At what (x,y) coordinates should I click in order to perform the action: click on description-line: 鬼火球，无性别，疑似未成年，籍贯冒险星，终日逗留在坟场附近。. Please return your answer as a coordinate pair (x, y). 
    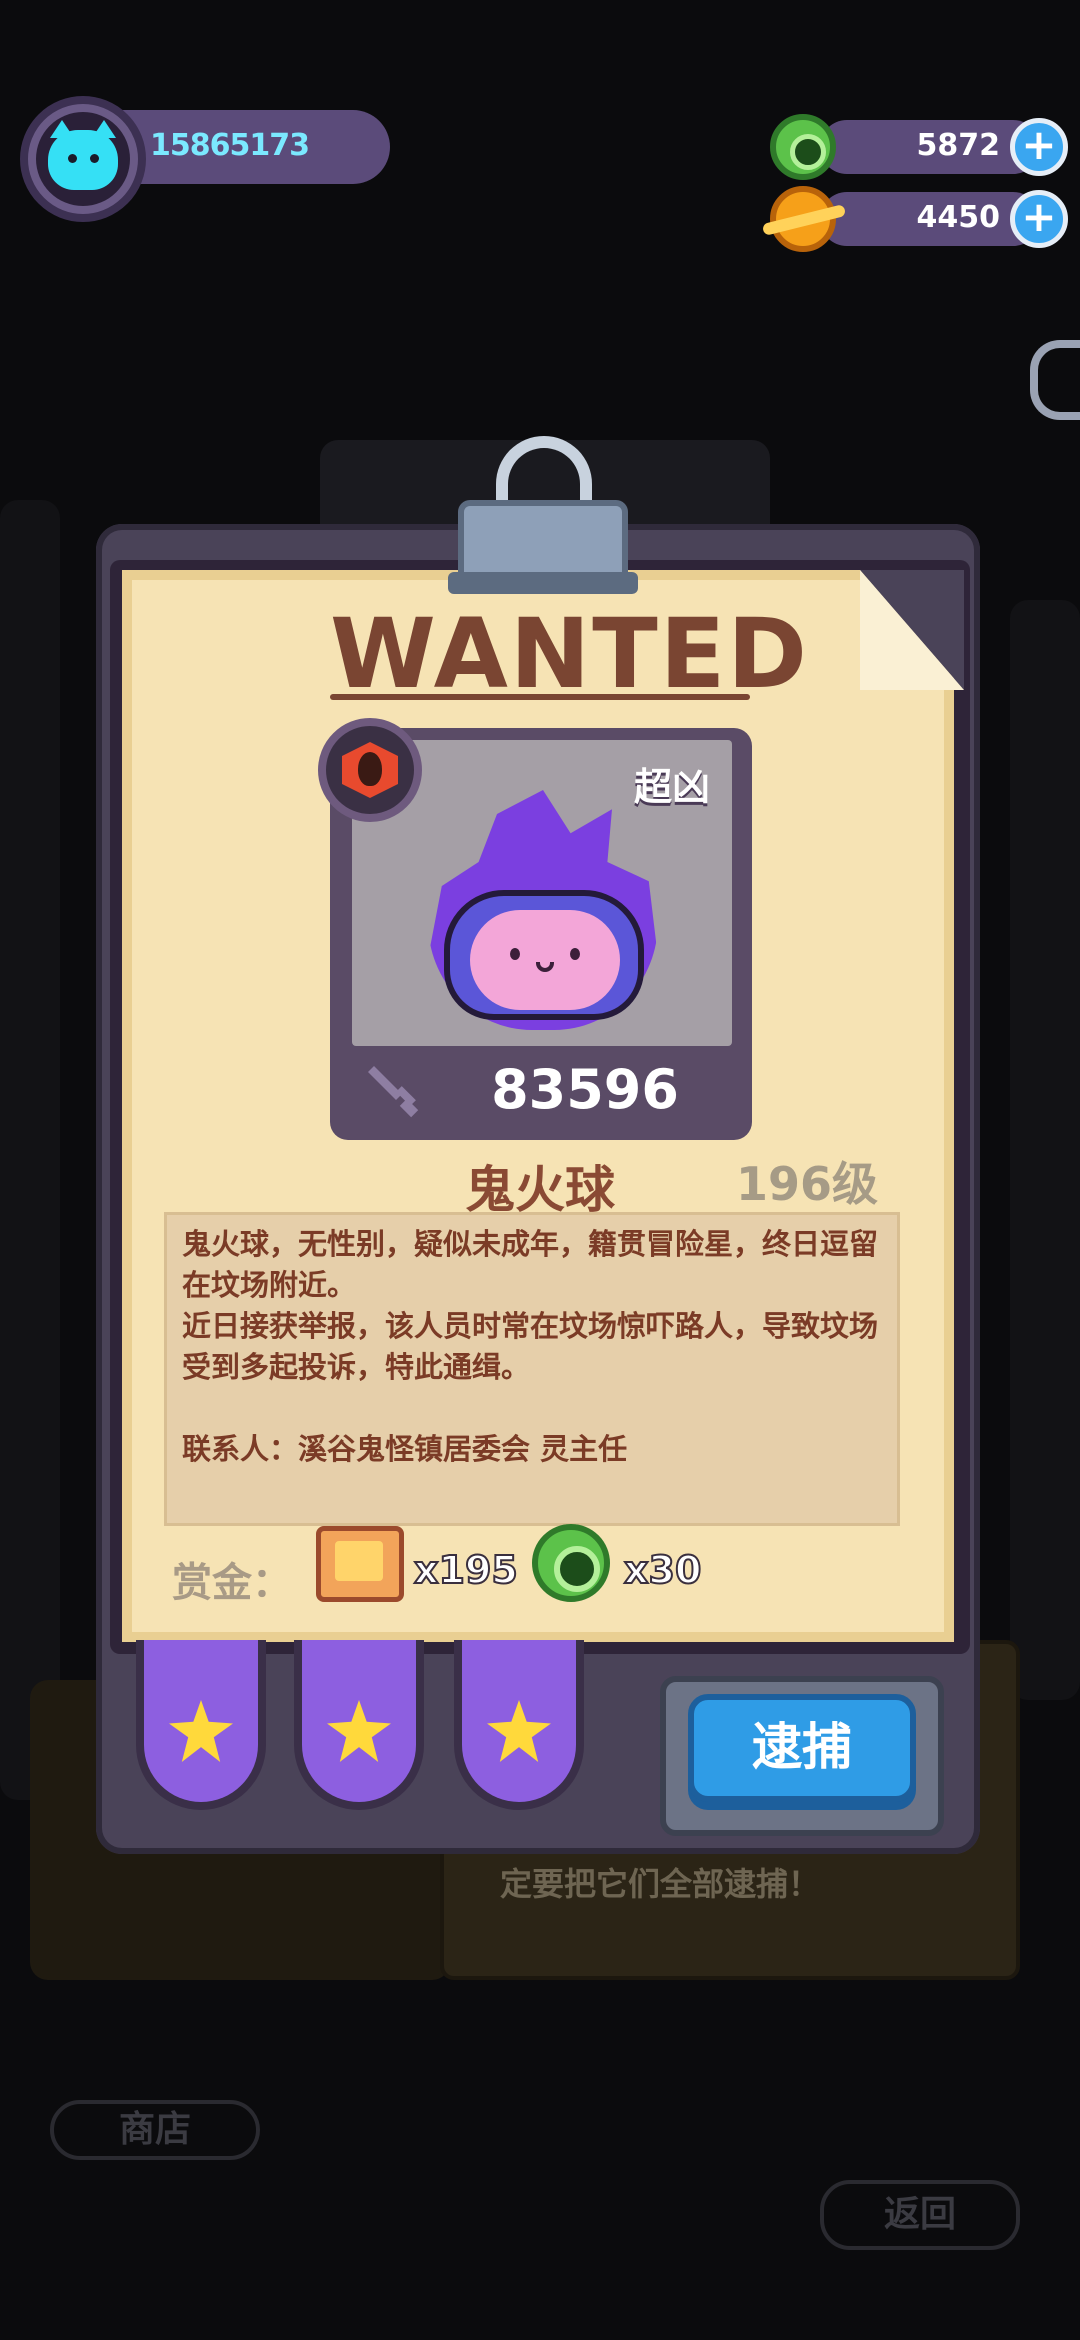
    Looking at the image, I should click on (530, 1264).